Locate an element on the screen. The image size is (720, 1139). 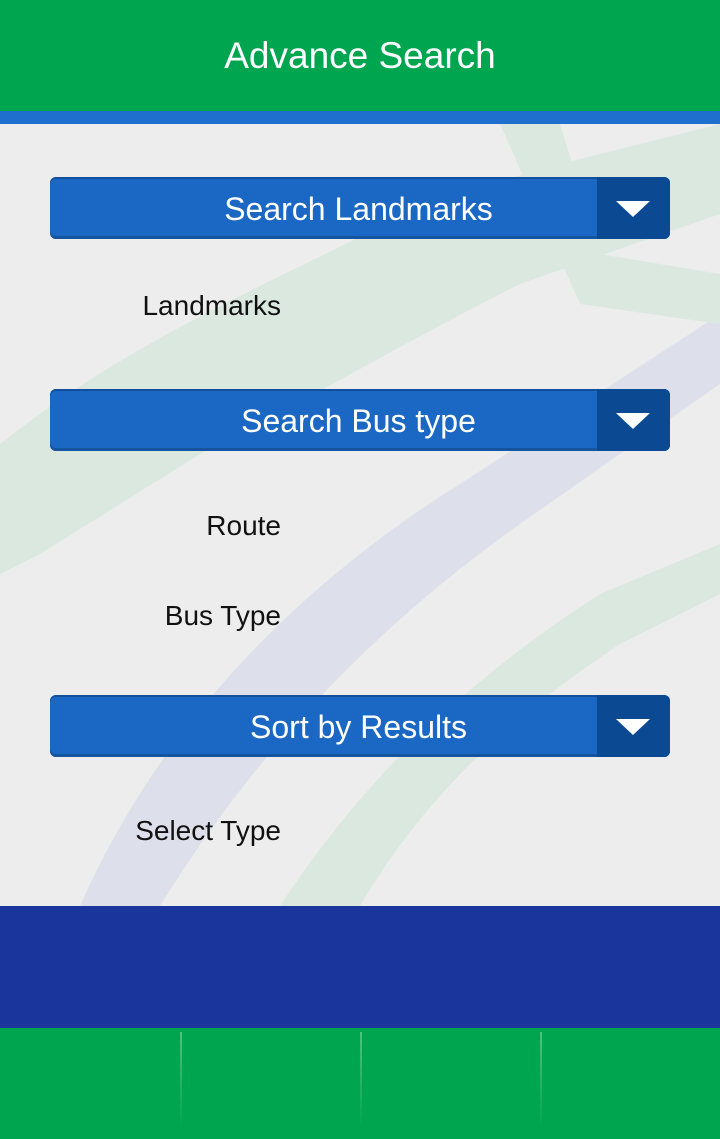
dropdown-label: Search Landmarks is located at coordinates (358, 209).